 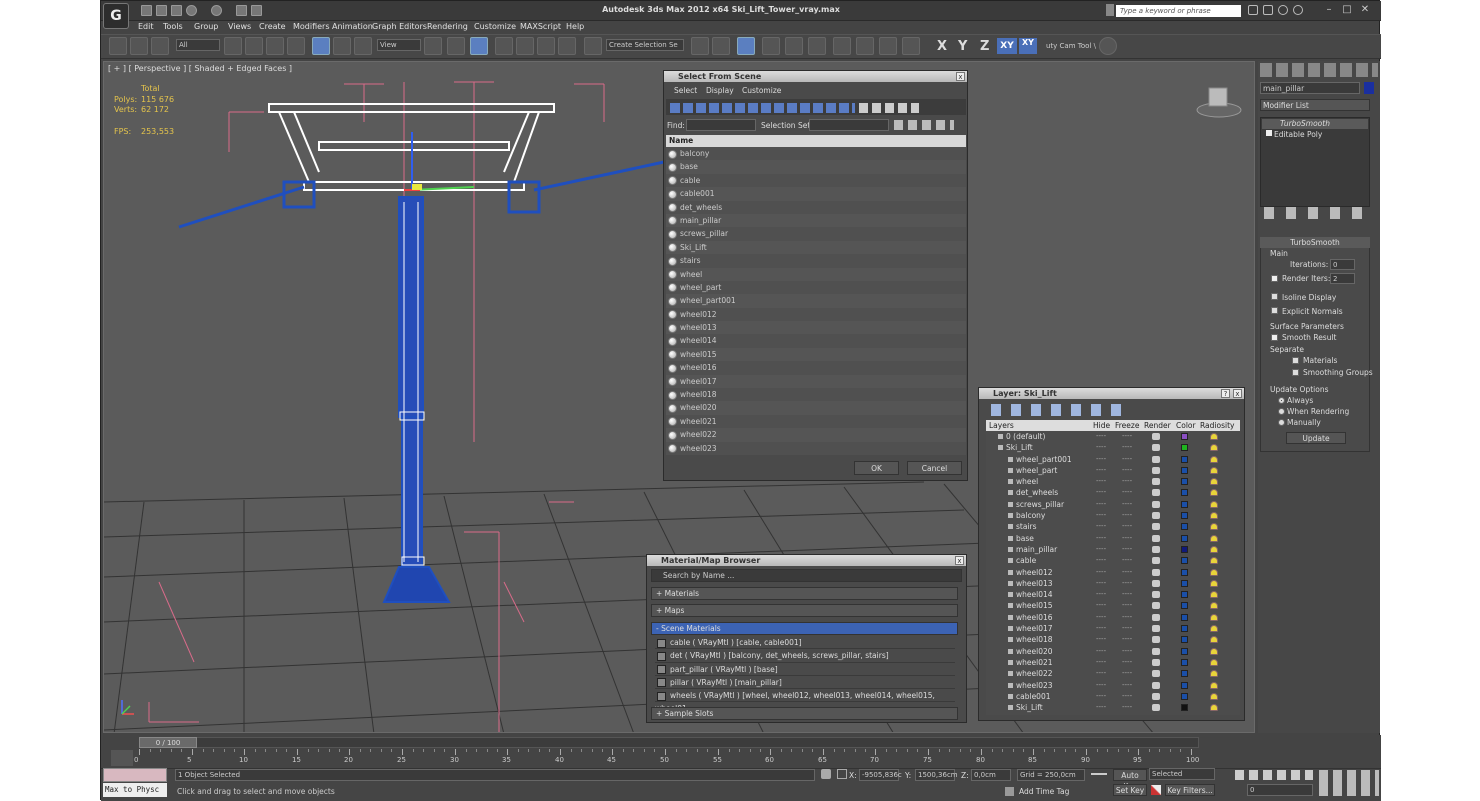 I want to click on constrain-xy-cycle-button: XY, so click(x=1028, y=46).